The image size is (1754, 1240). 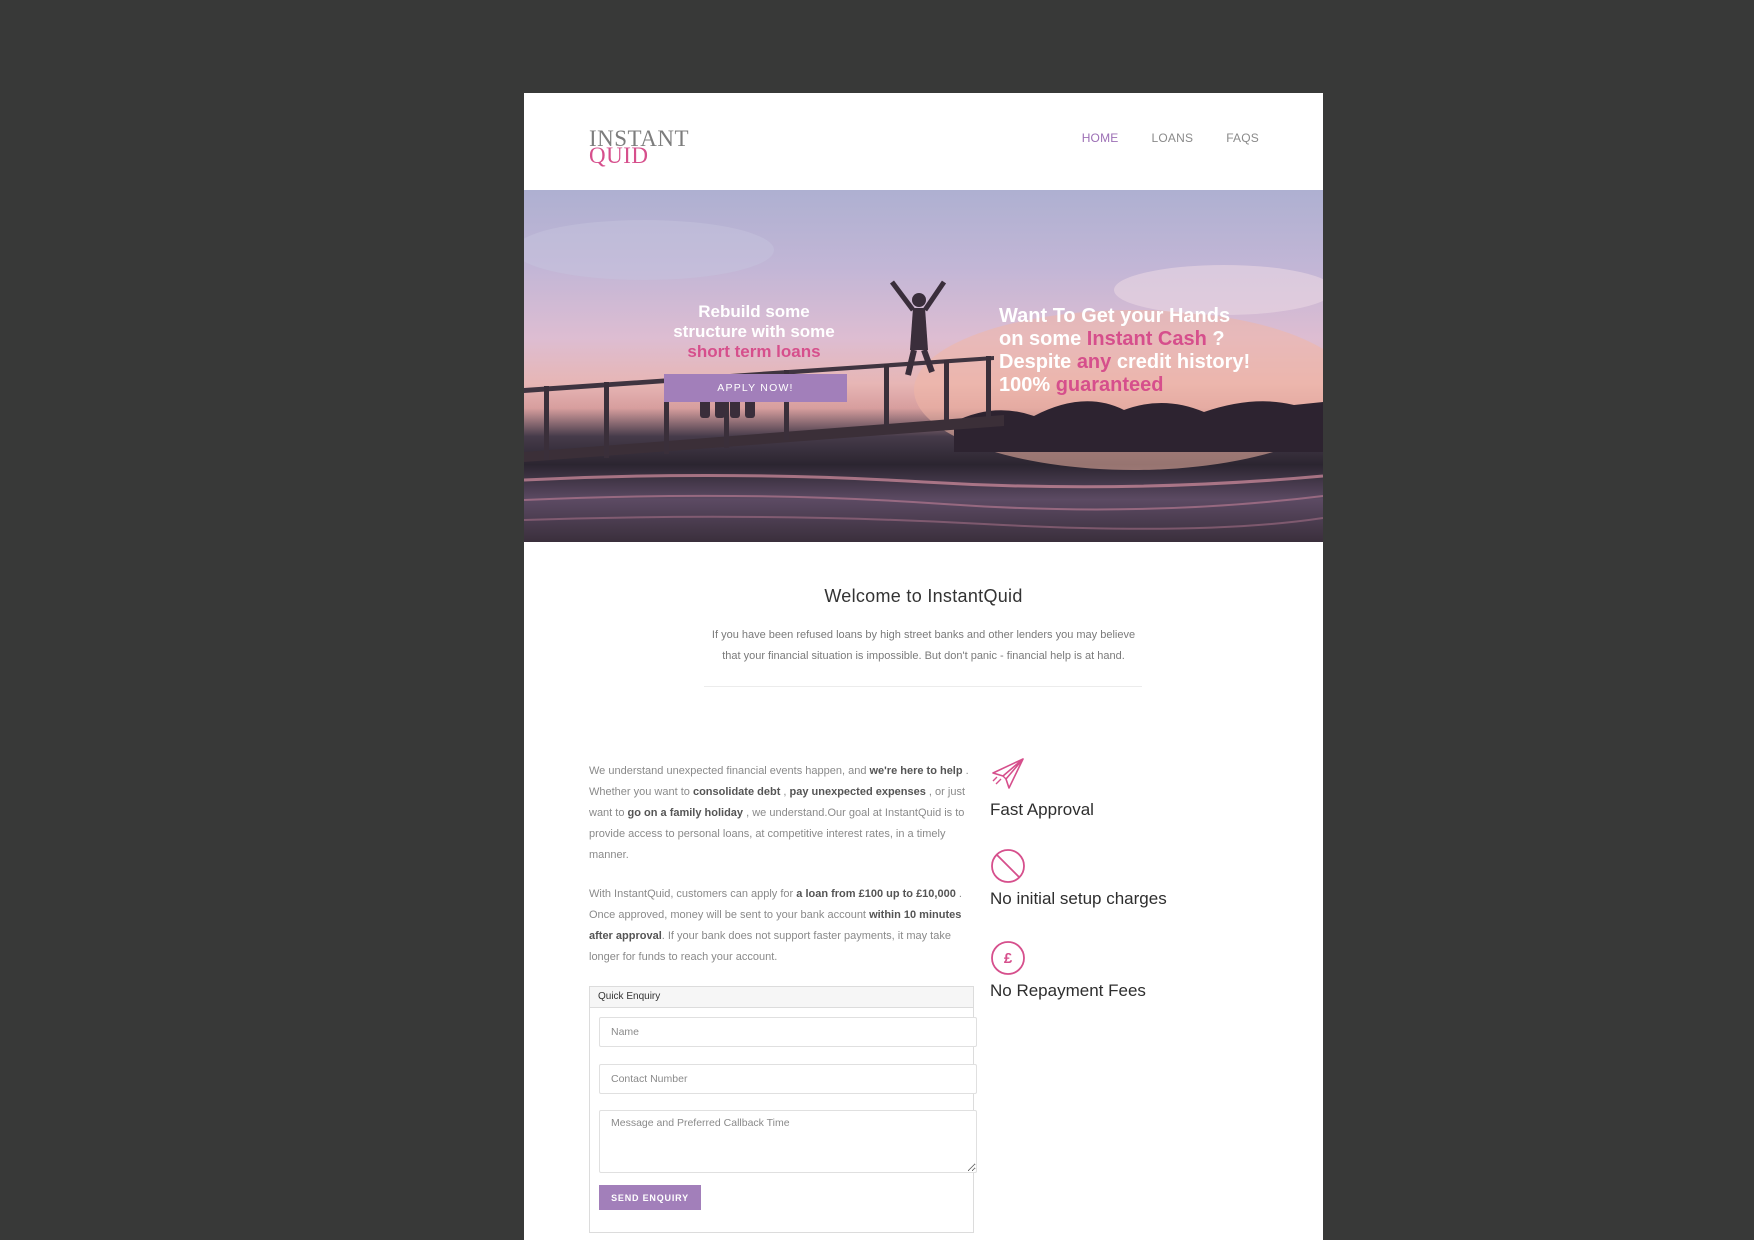 I want to click on quick-enquiry-form: Quick Enquiry SEND ENQUIRY, so click(x=783, y=1109).